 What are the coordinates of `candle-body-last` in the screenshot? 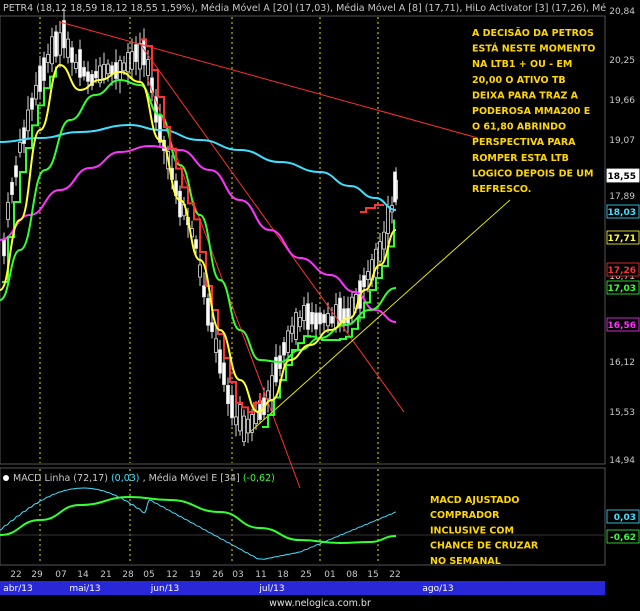 It's located at (395, 187).